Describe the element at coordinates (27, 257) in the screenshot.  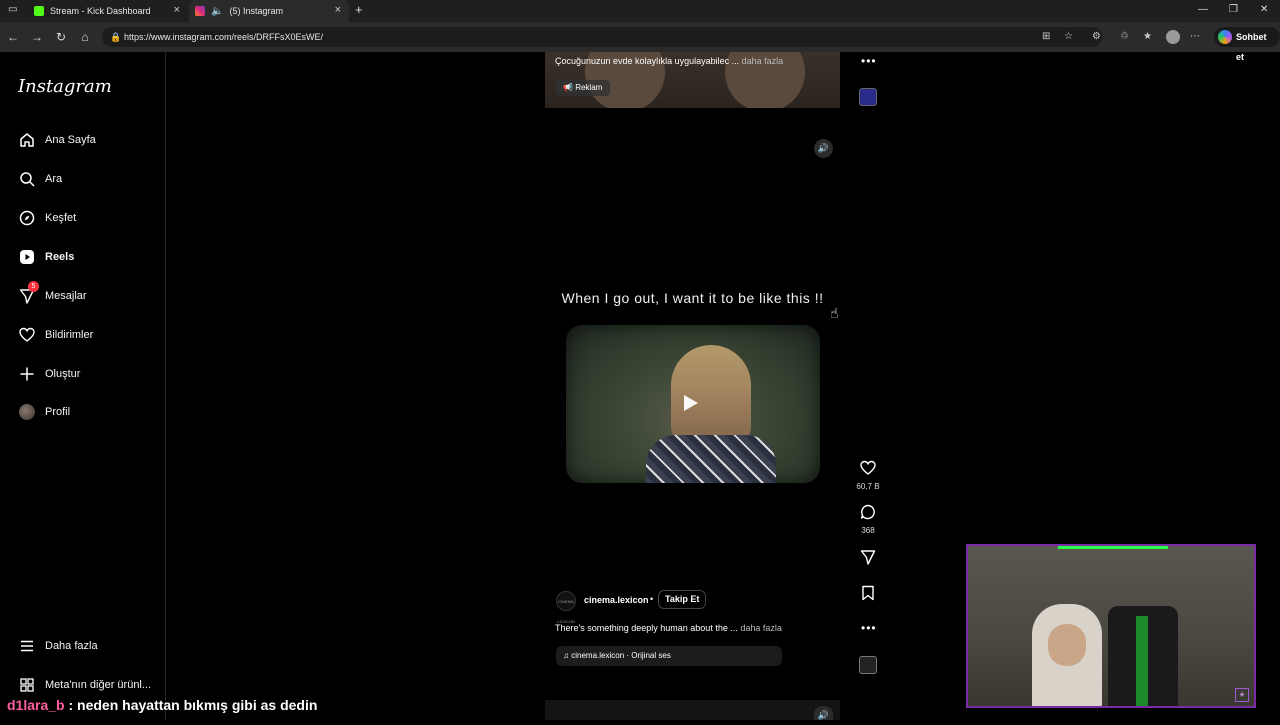
I see `reels-icon` at that location.